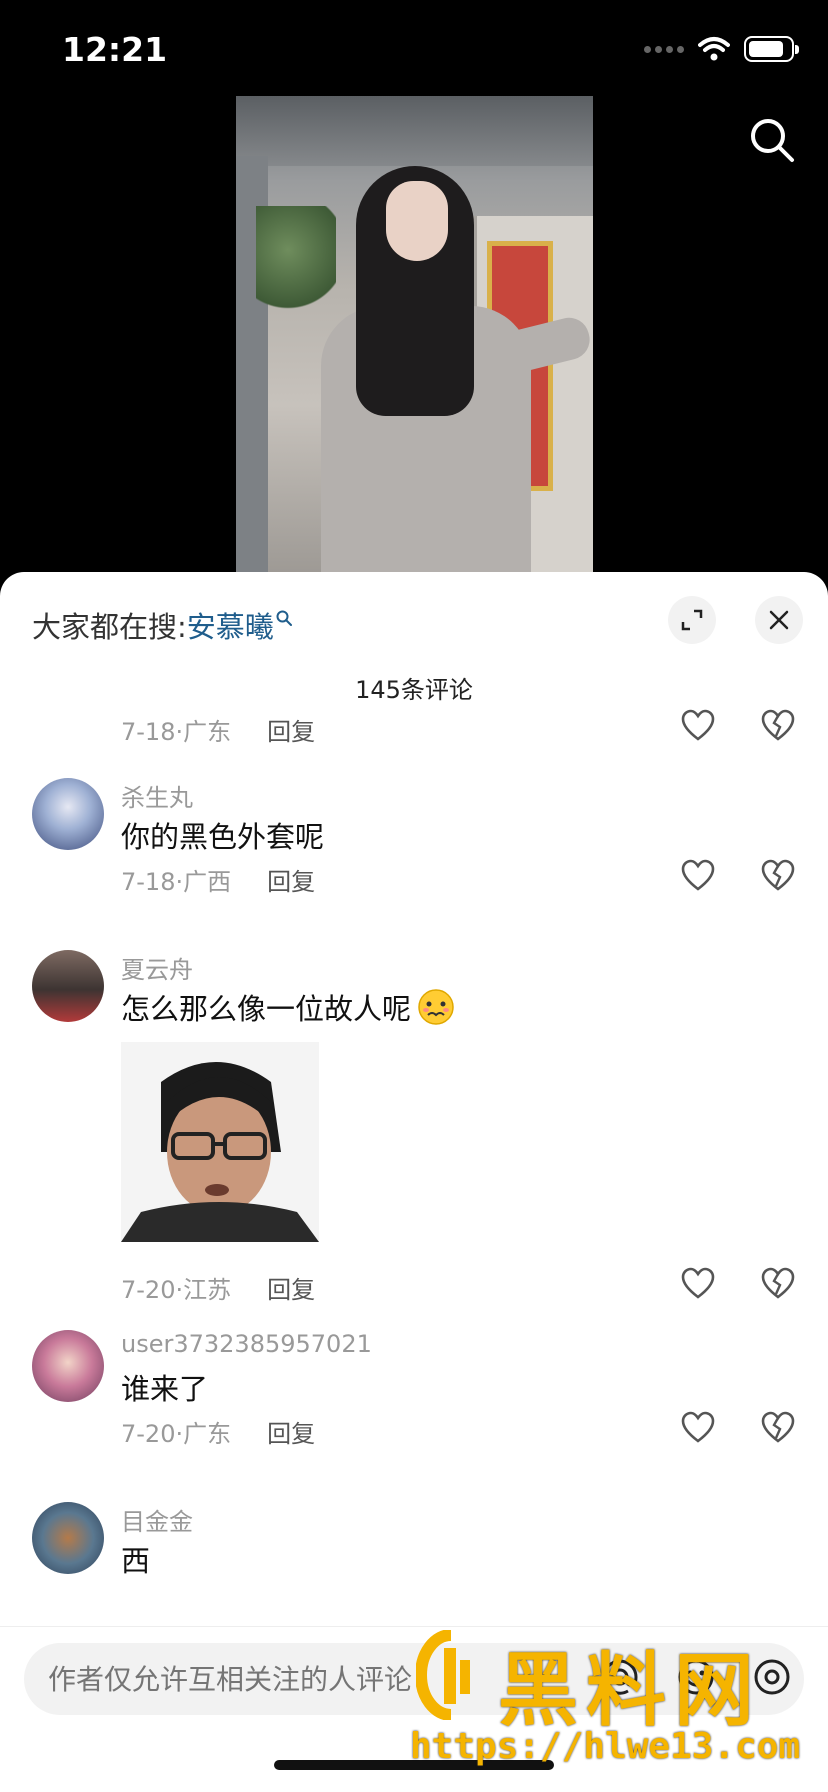 The height and width of the screenshot is (1792, 828). Describe the element at coordinates (414, 334) in the screenshot. I see `video-player` at that location.